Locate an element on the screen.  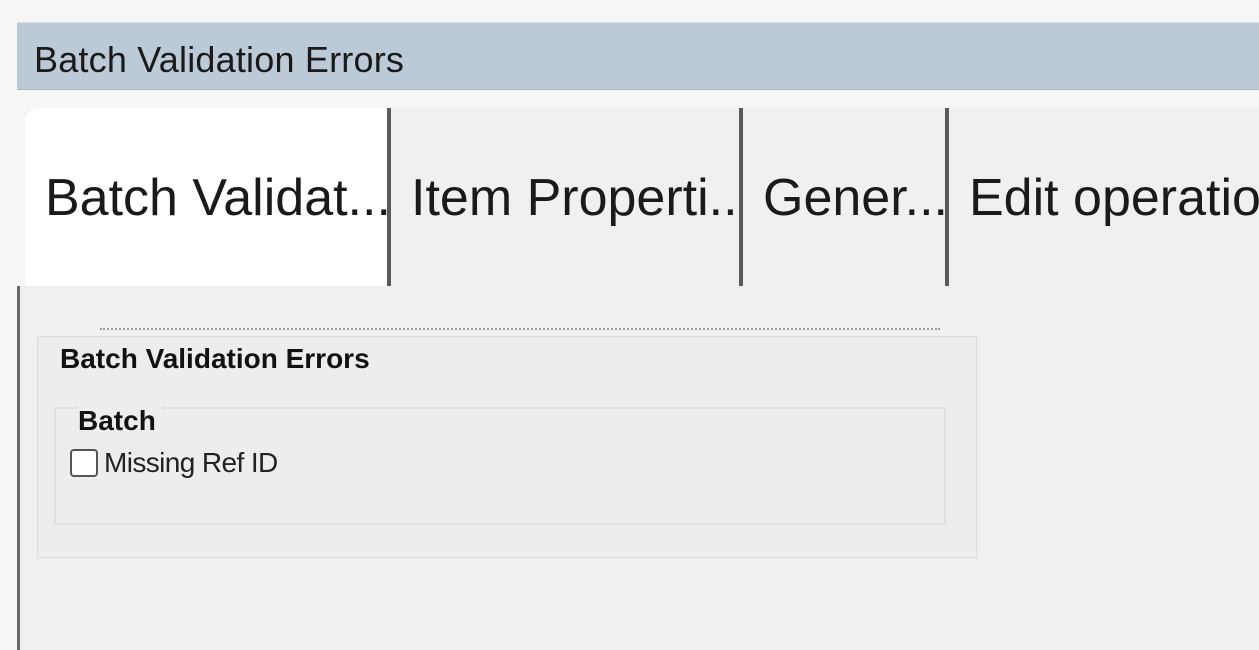
tab-edit-operations: Edit operatio is located at coordinates (1104, 197).